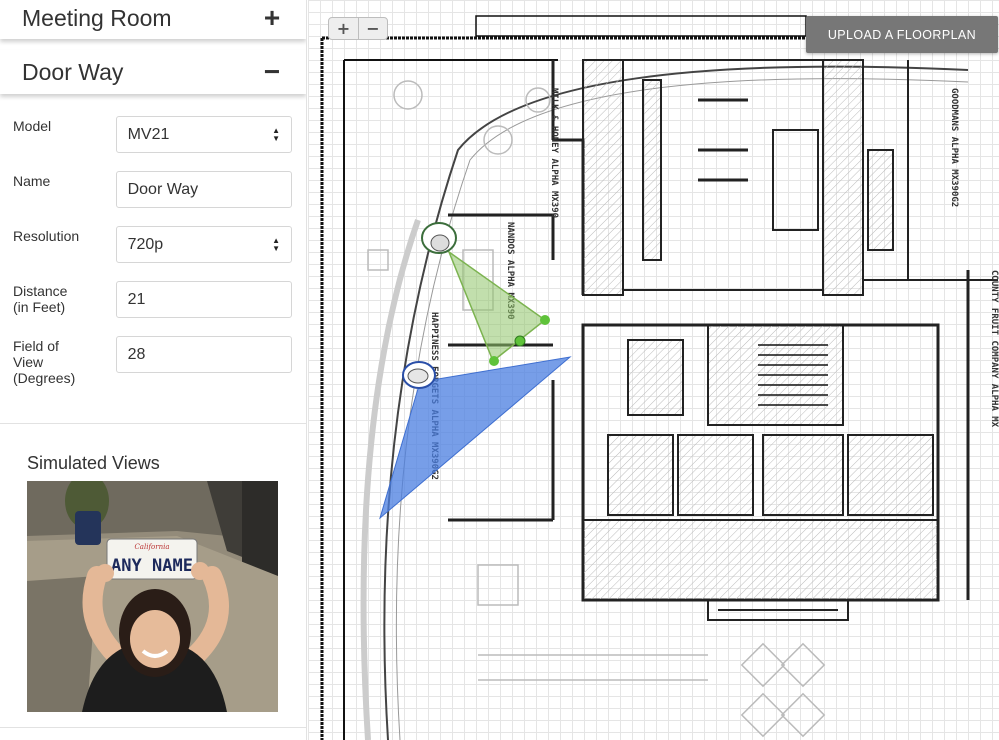  I want to click on simulated-scene: California ANY NAME, so click(152, 596).